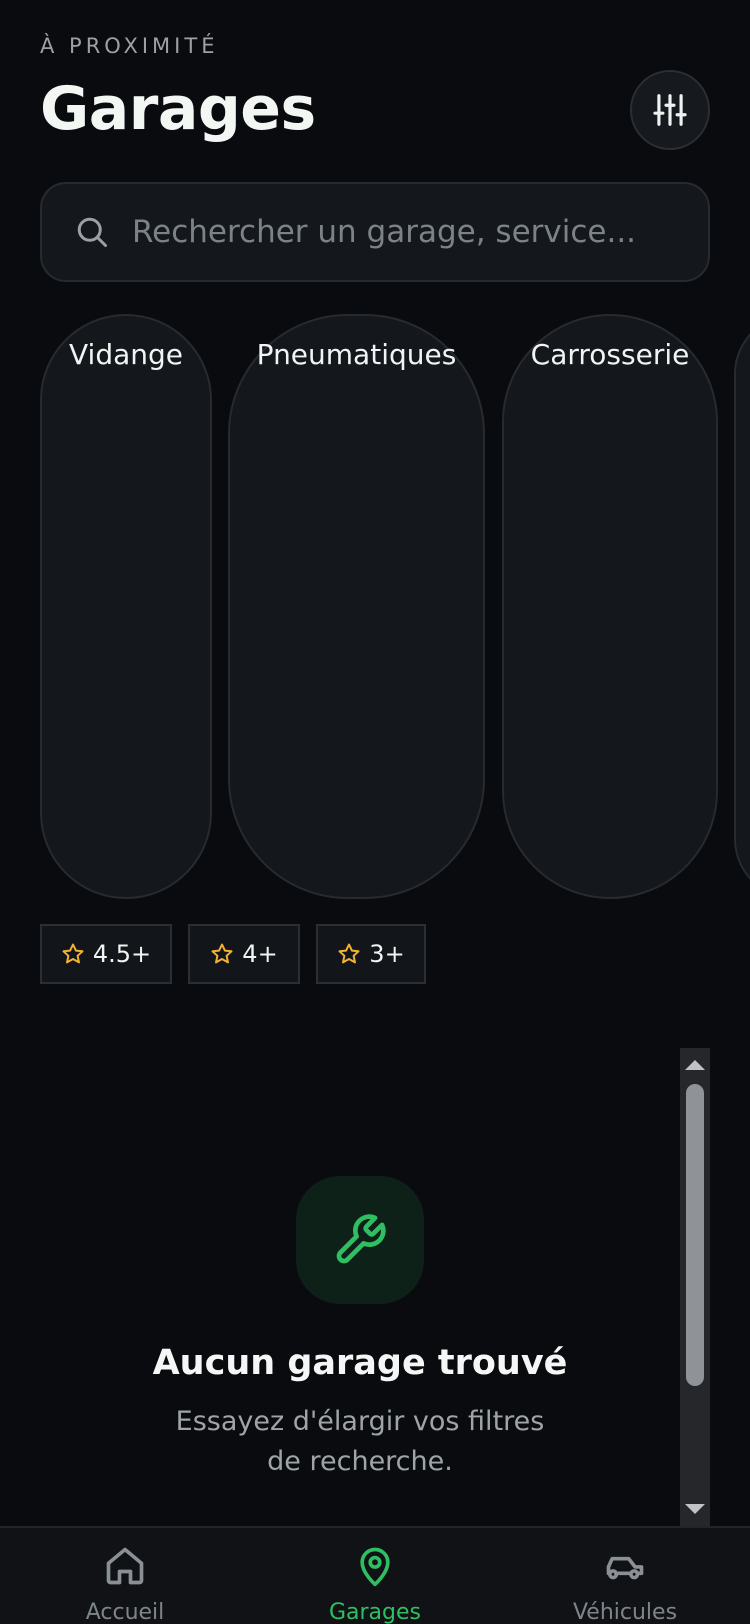 This screenshot has width=750, height=1624. What do you see at coordinates (695, 1065) in the screenshot?
I see `scroll-up-arrow` at bounding box center [695, 1065].